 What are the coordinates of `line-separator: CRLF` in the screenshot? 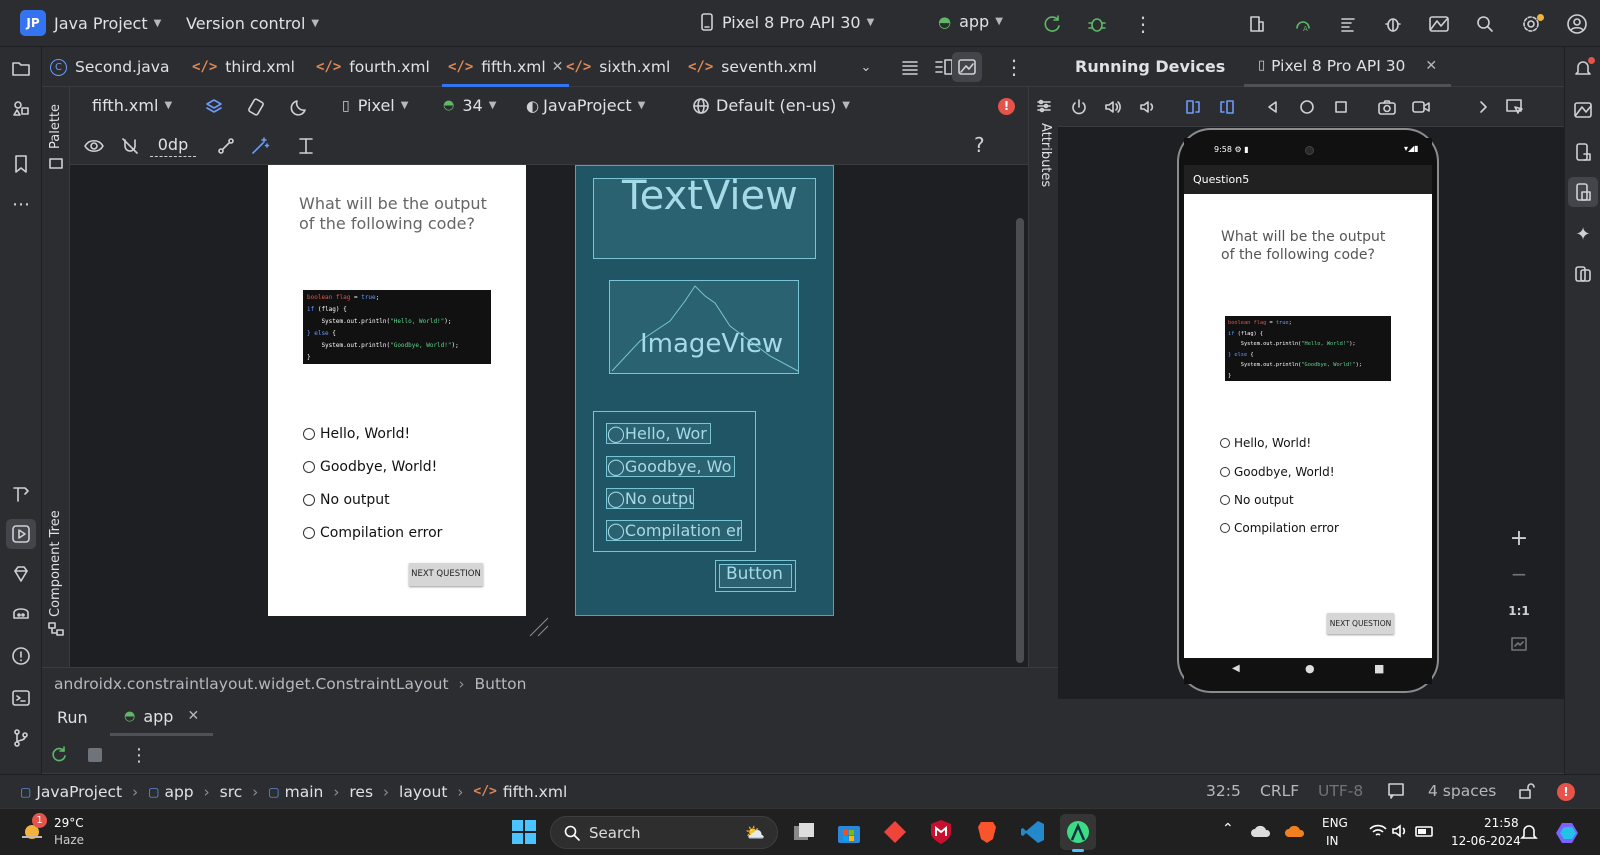 It's located at (1279, 791).